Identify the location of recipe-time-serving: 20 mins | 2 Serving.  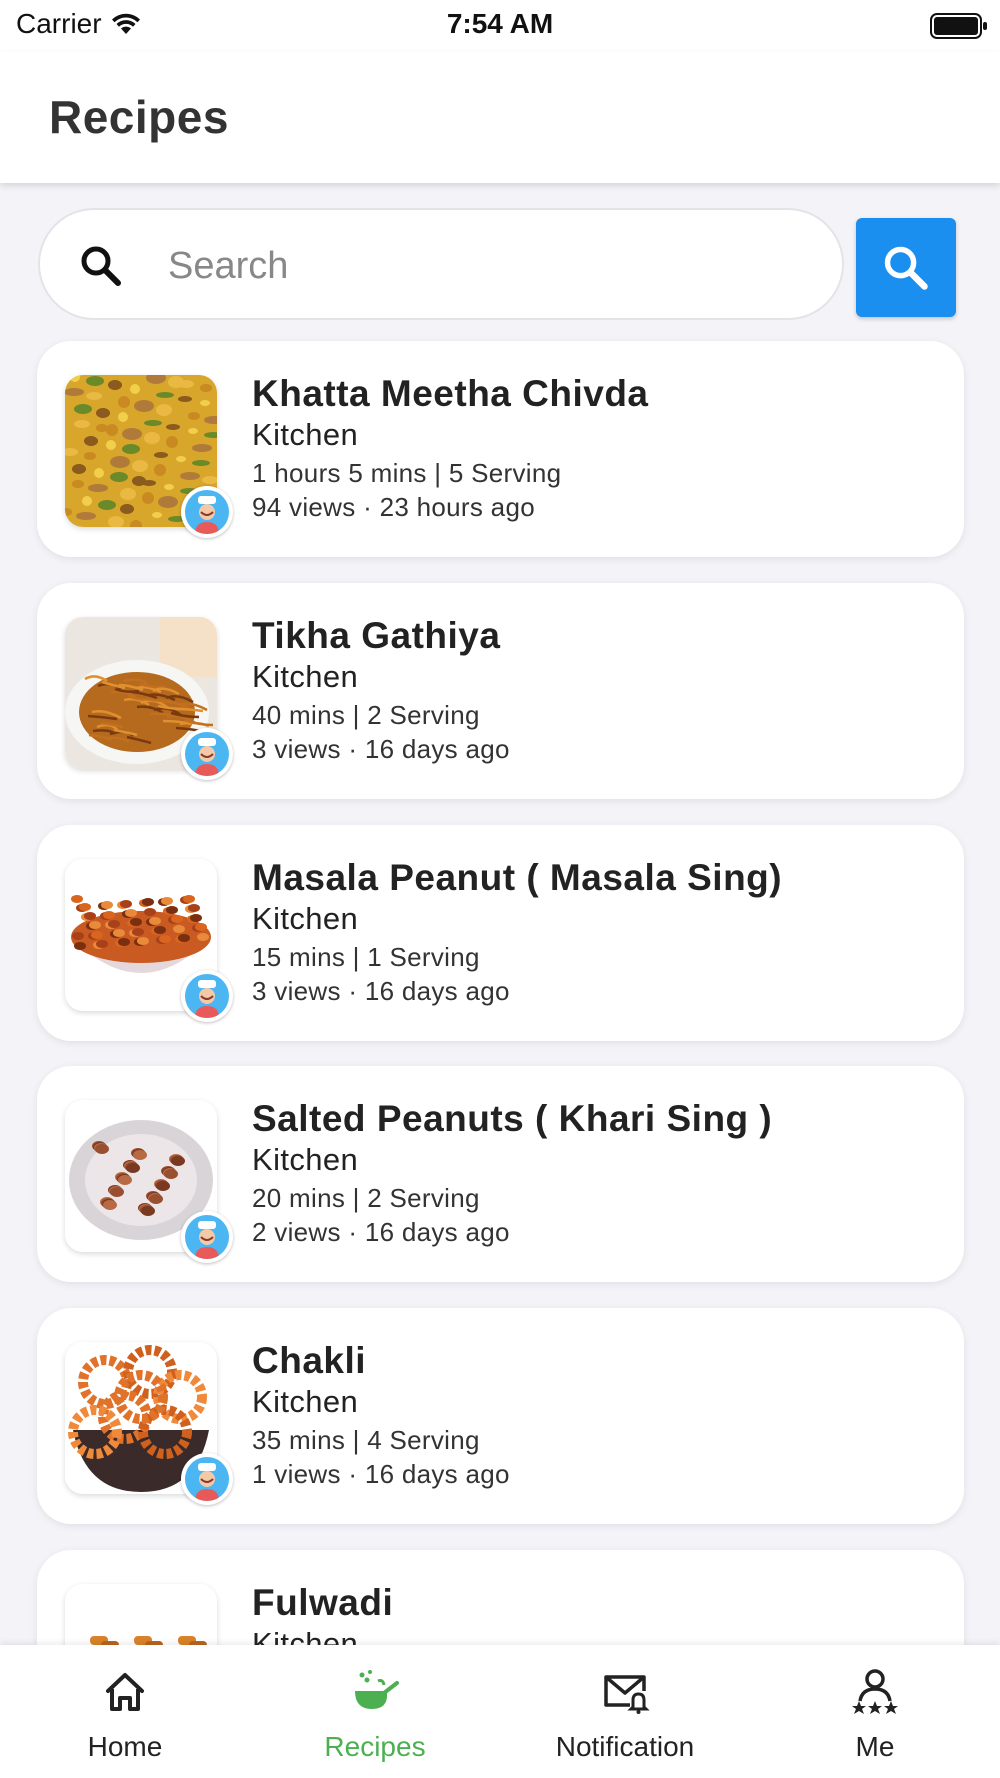
(366, 1198).